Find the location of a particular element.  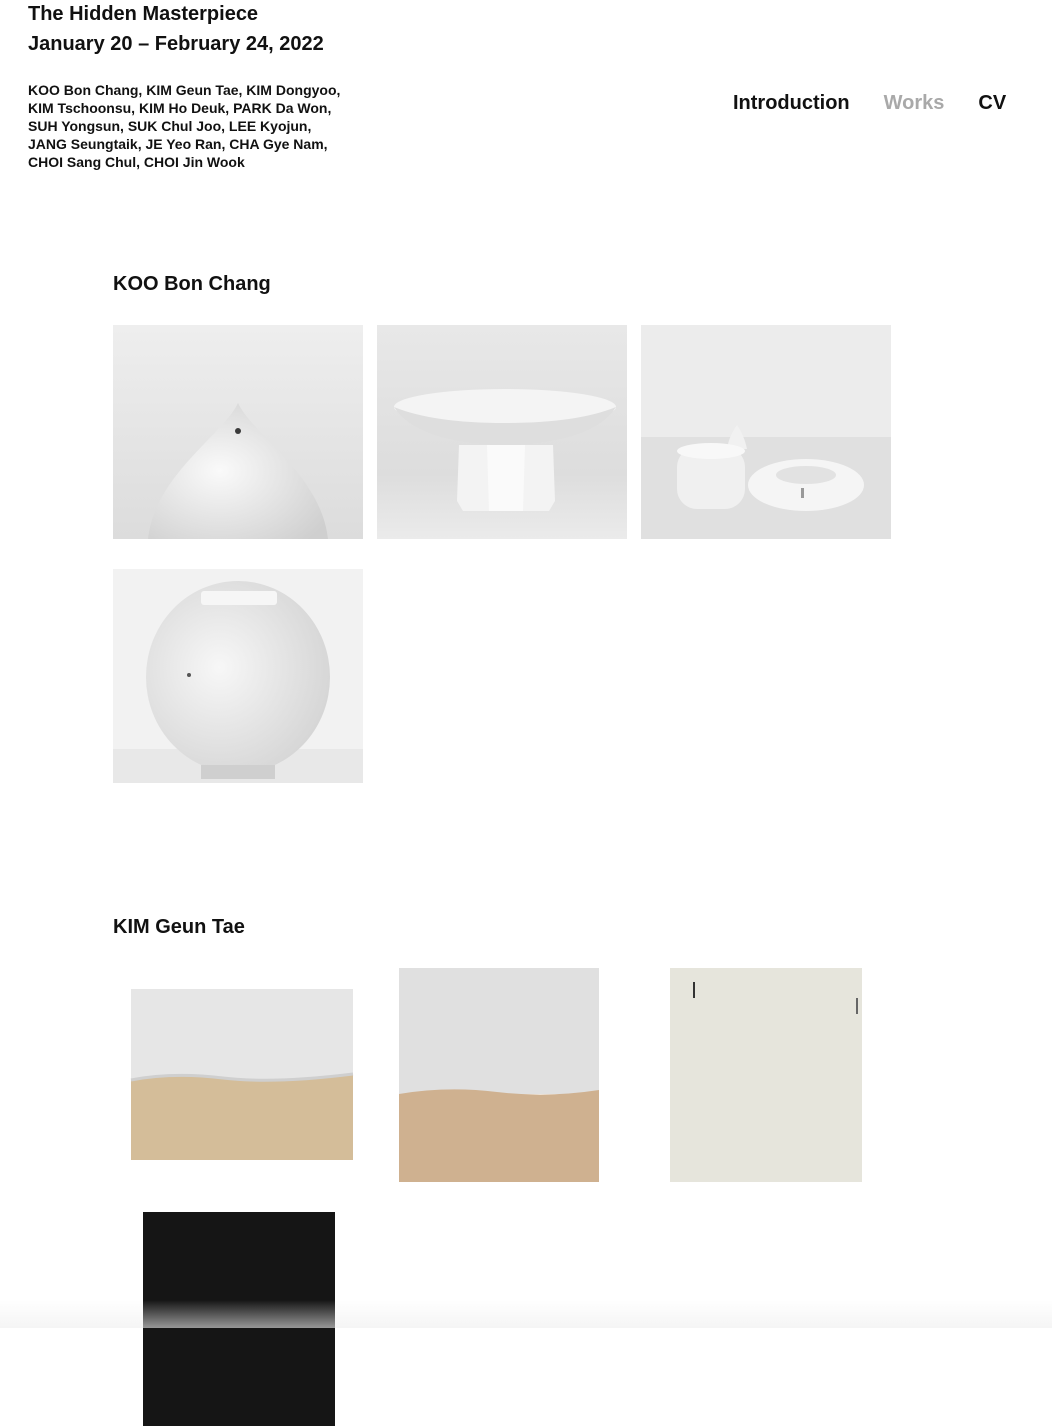

painting-4-image is located at coordinates (238, 1319).